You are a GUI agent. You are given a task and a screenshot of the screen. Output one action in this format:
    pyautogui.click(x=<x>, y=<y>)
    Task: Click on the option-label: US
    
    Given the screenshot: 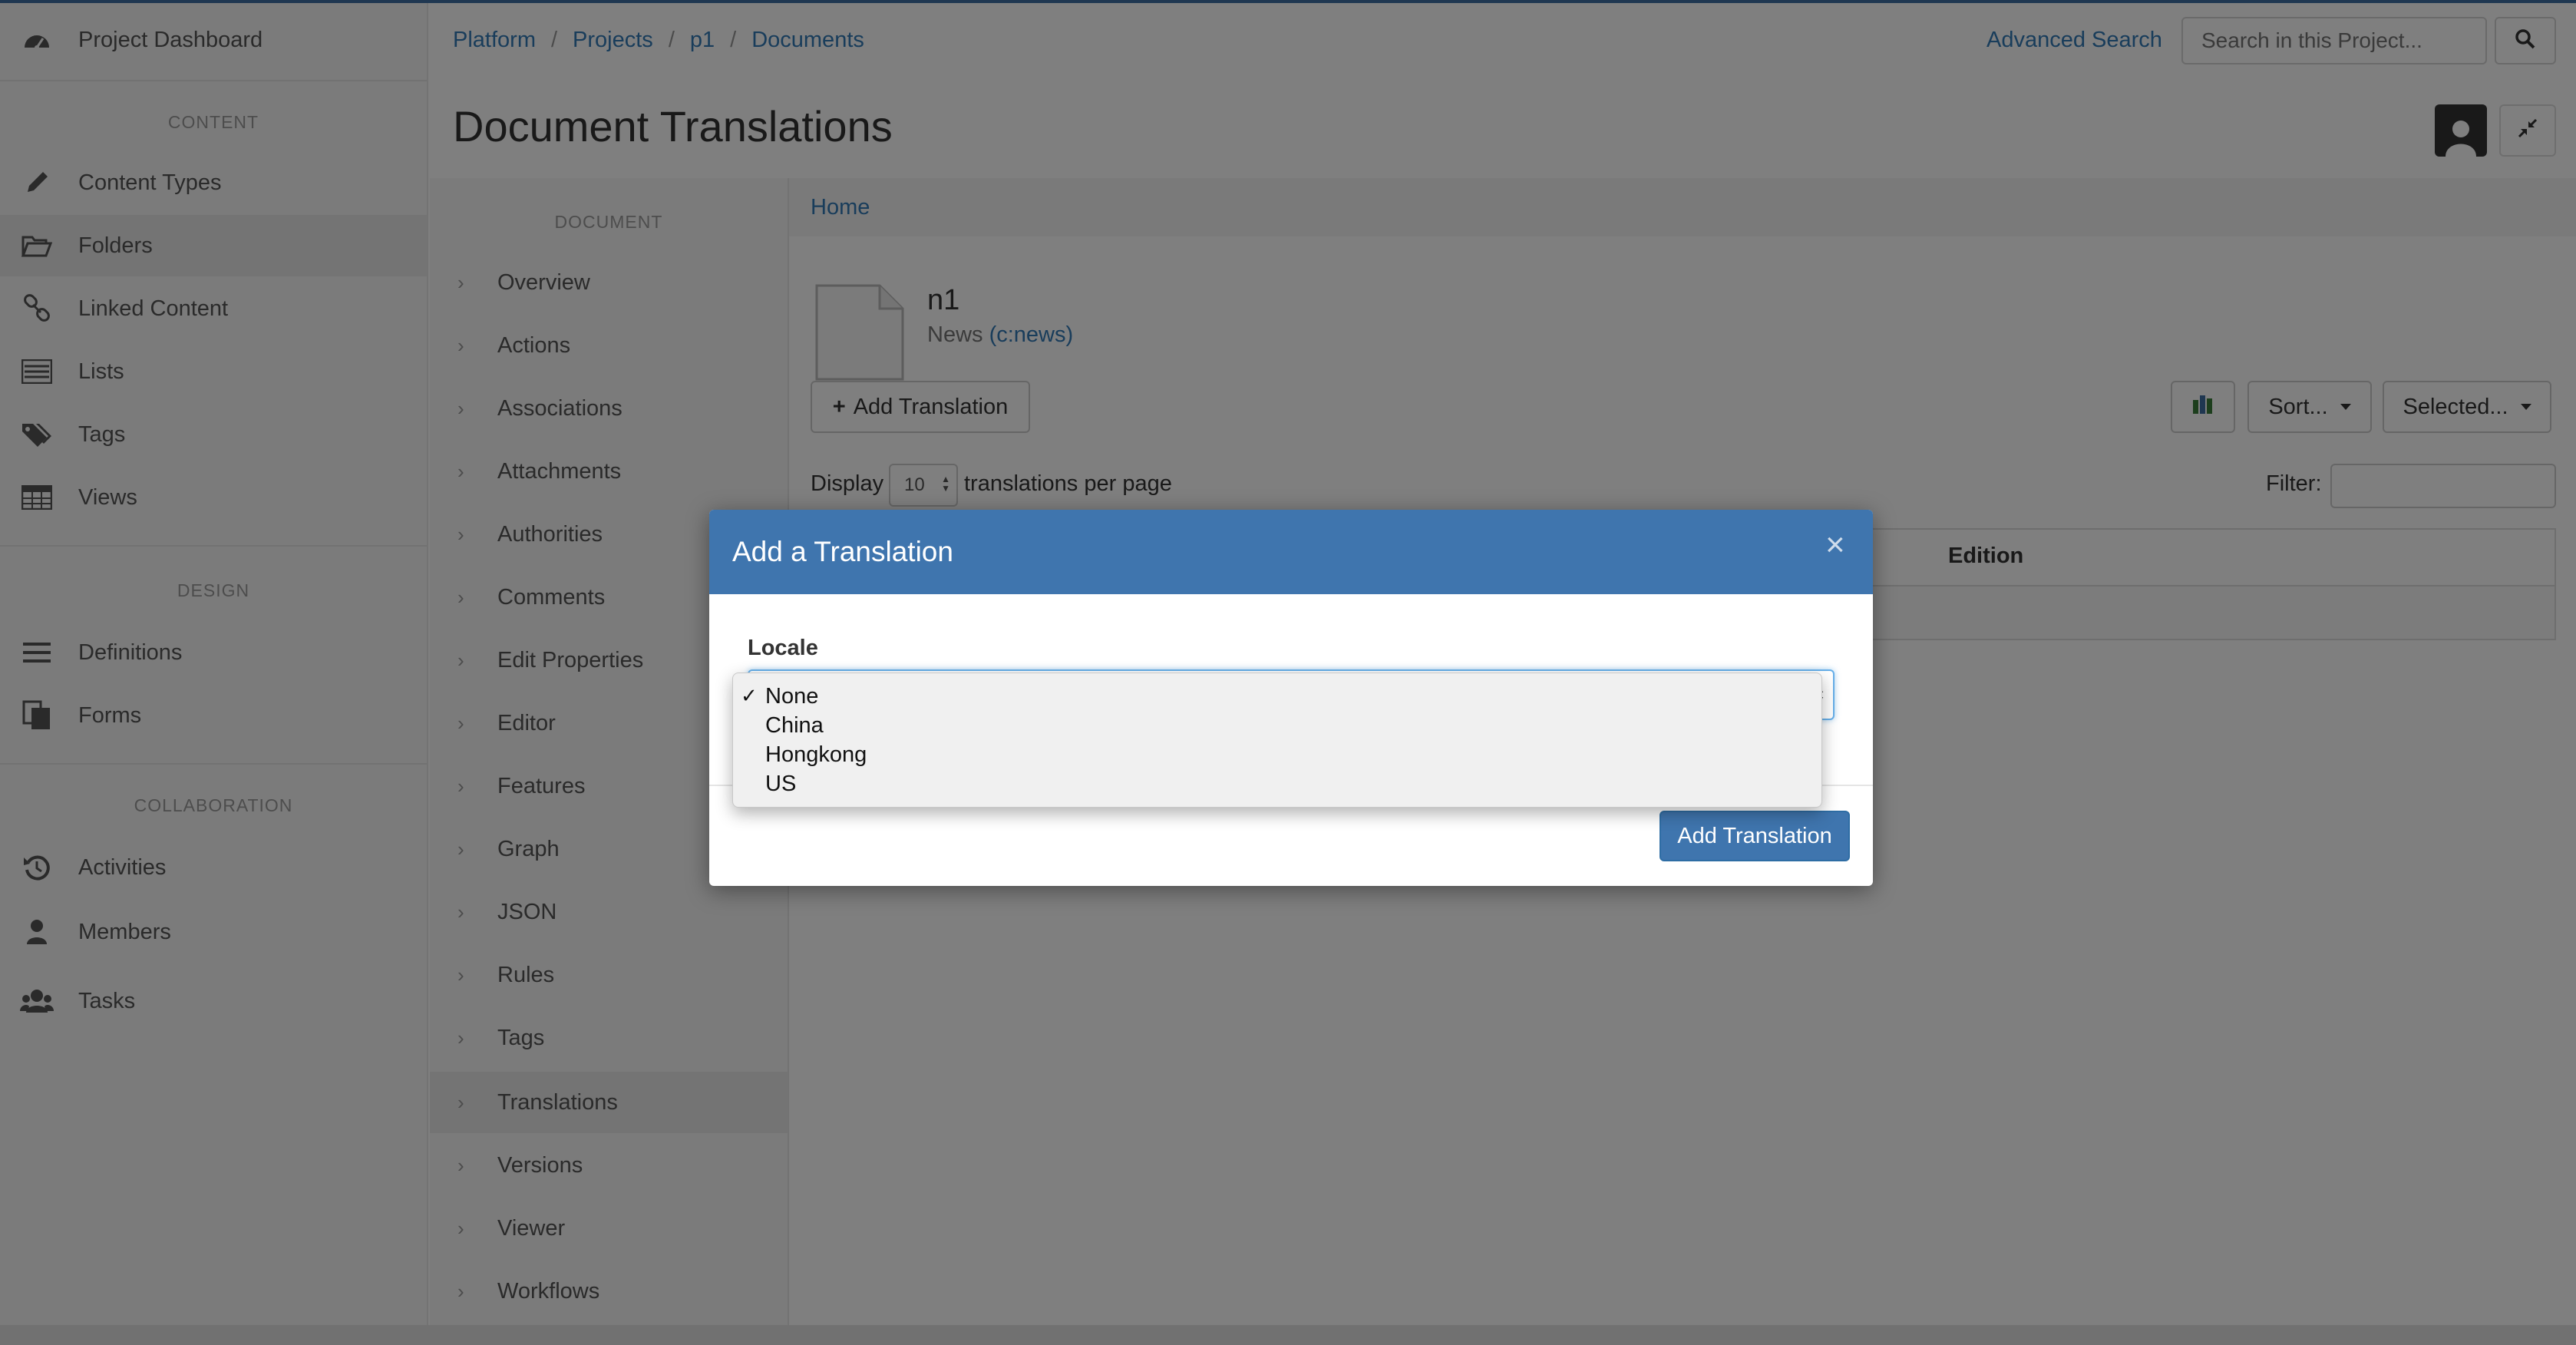 What is the action you would take?
    pyautogui.click(x=781, y=784)
    